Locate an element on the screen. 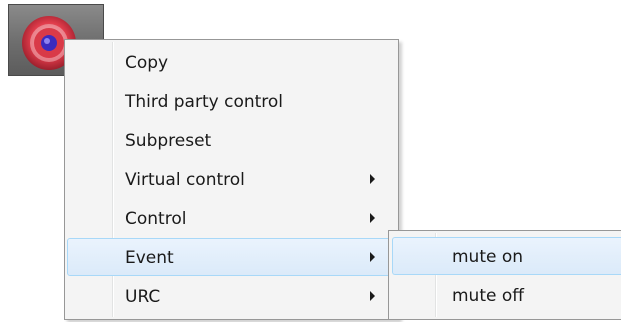 The image size is (621, 322). submenu-item-mute-off: mute off is located at coordinates (506, 295).